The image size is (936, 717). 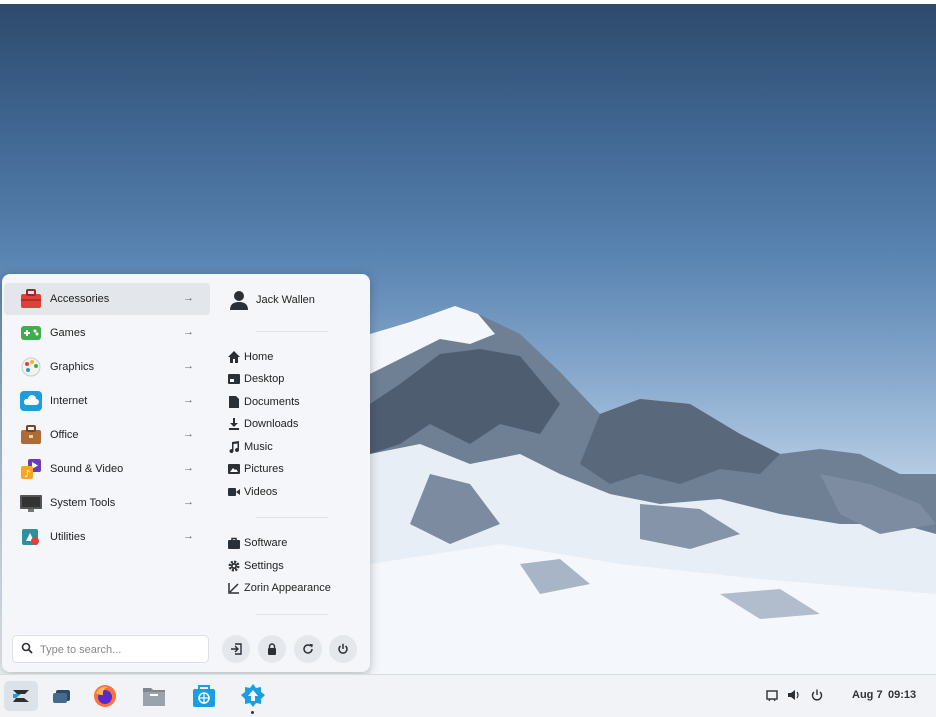 I want to click on clock-time: 09:13, so click(x=902, y=695).